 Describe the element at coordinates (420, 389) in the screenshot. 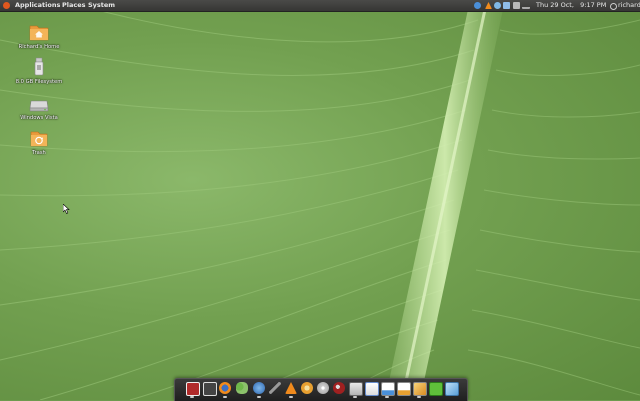

I see `drawing-icon` at that location.